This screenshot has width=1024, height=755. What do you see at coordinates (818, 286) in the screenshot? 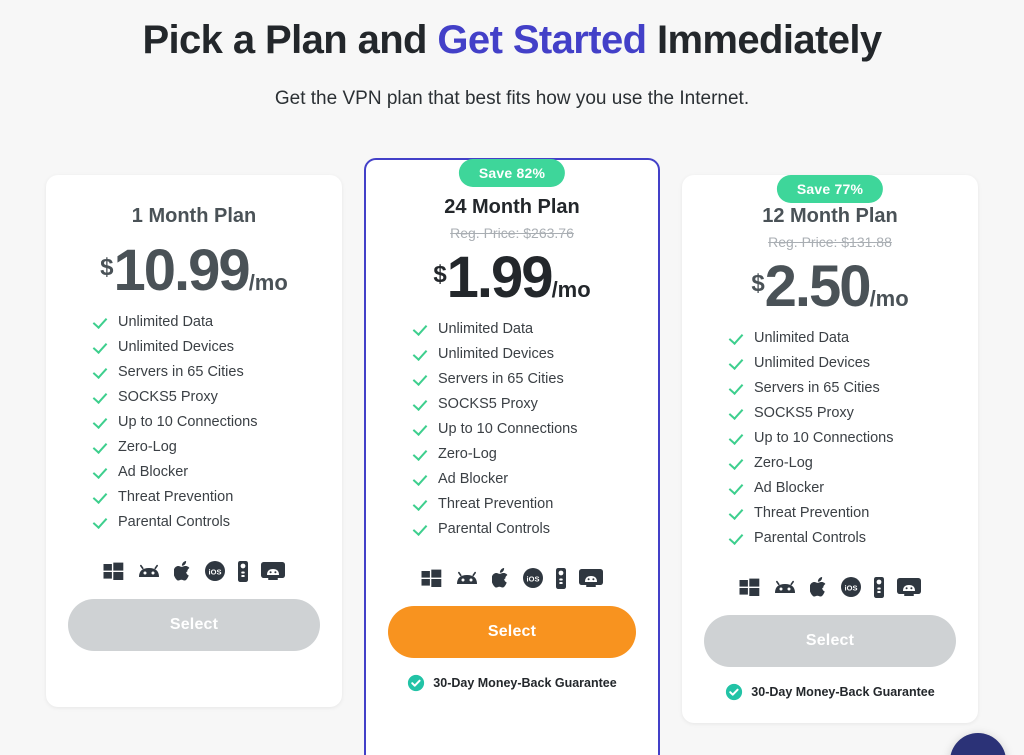
I see `price-amount: 2.50` at bounding box center [818, 286].